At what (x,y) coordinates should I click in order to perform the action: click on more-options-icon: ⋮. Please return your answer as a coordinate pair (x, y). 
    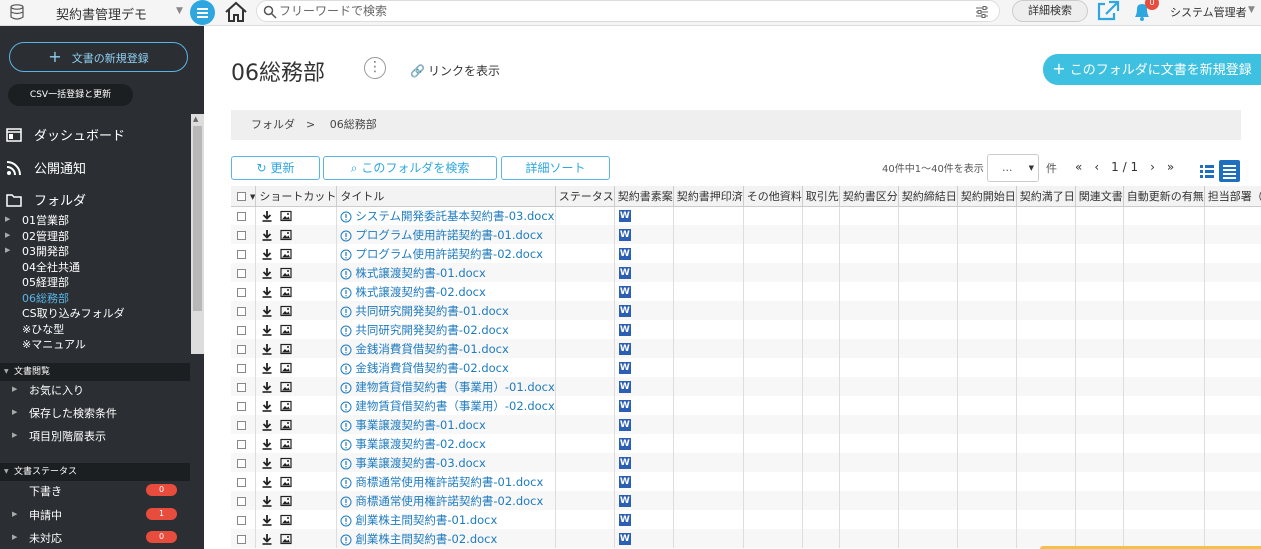
    Looking at the image, I should click on (375, 68).